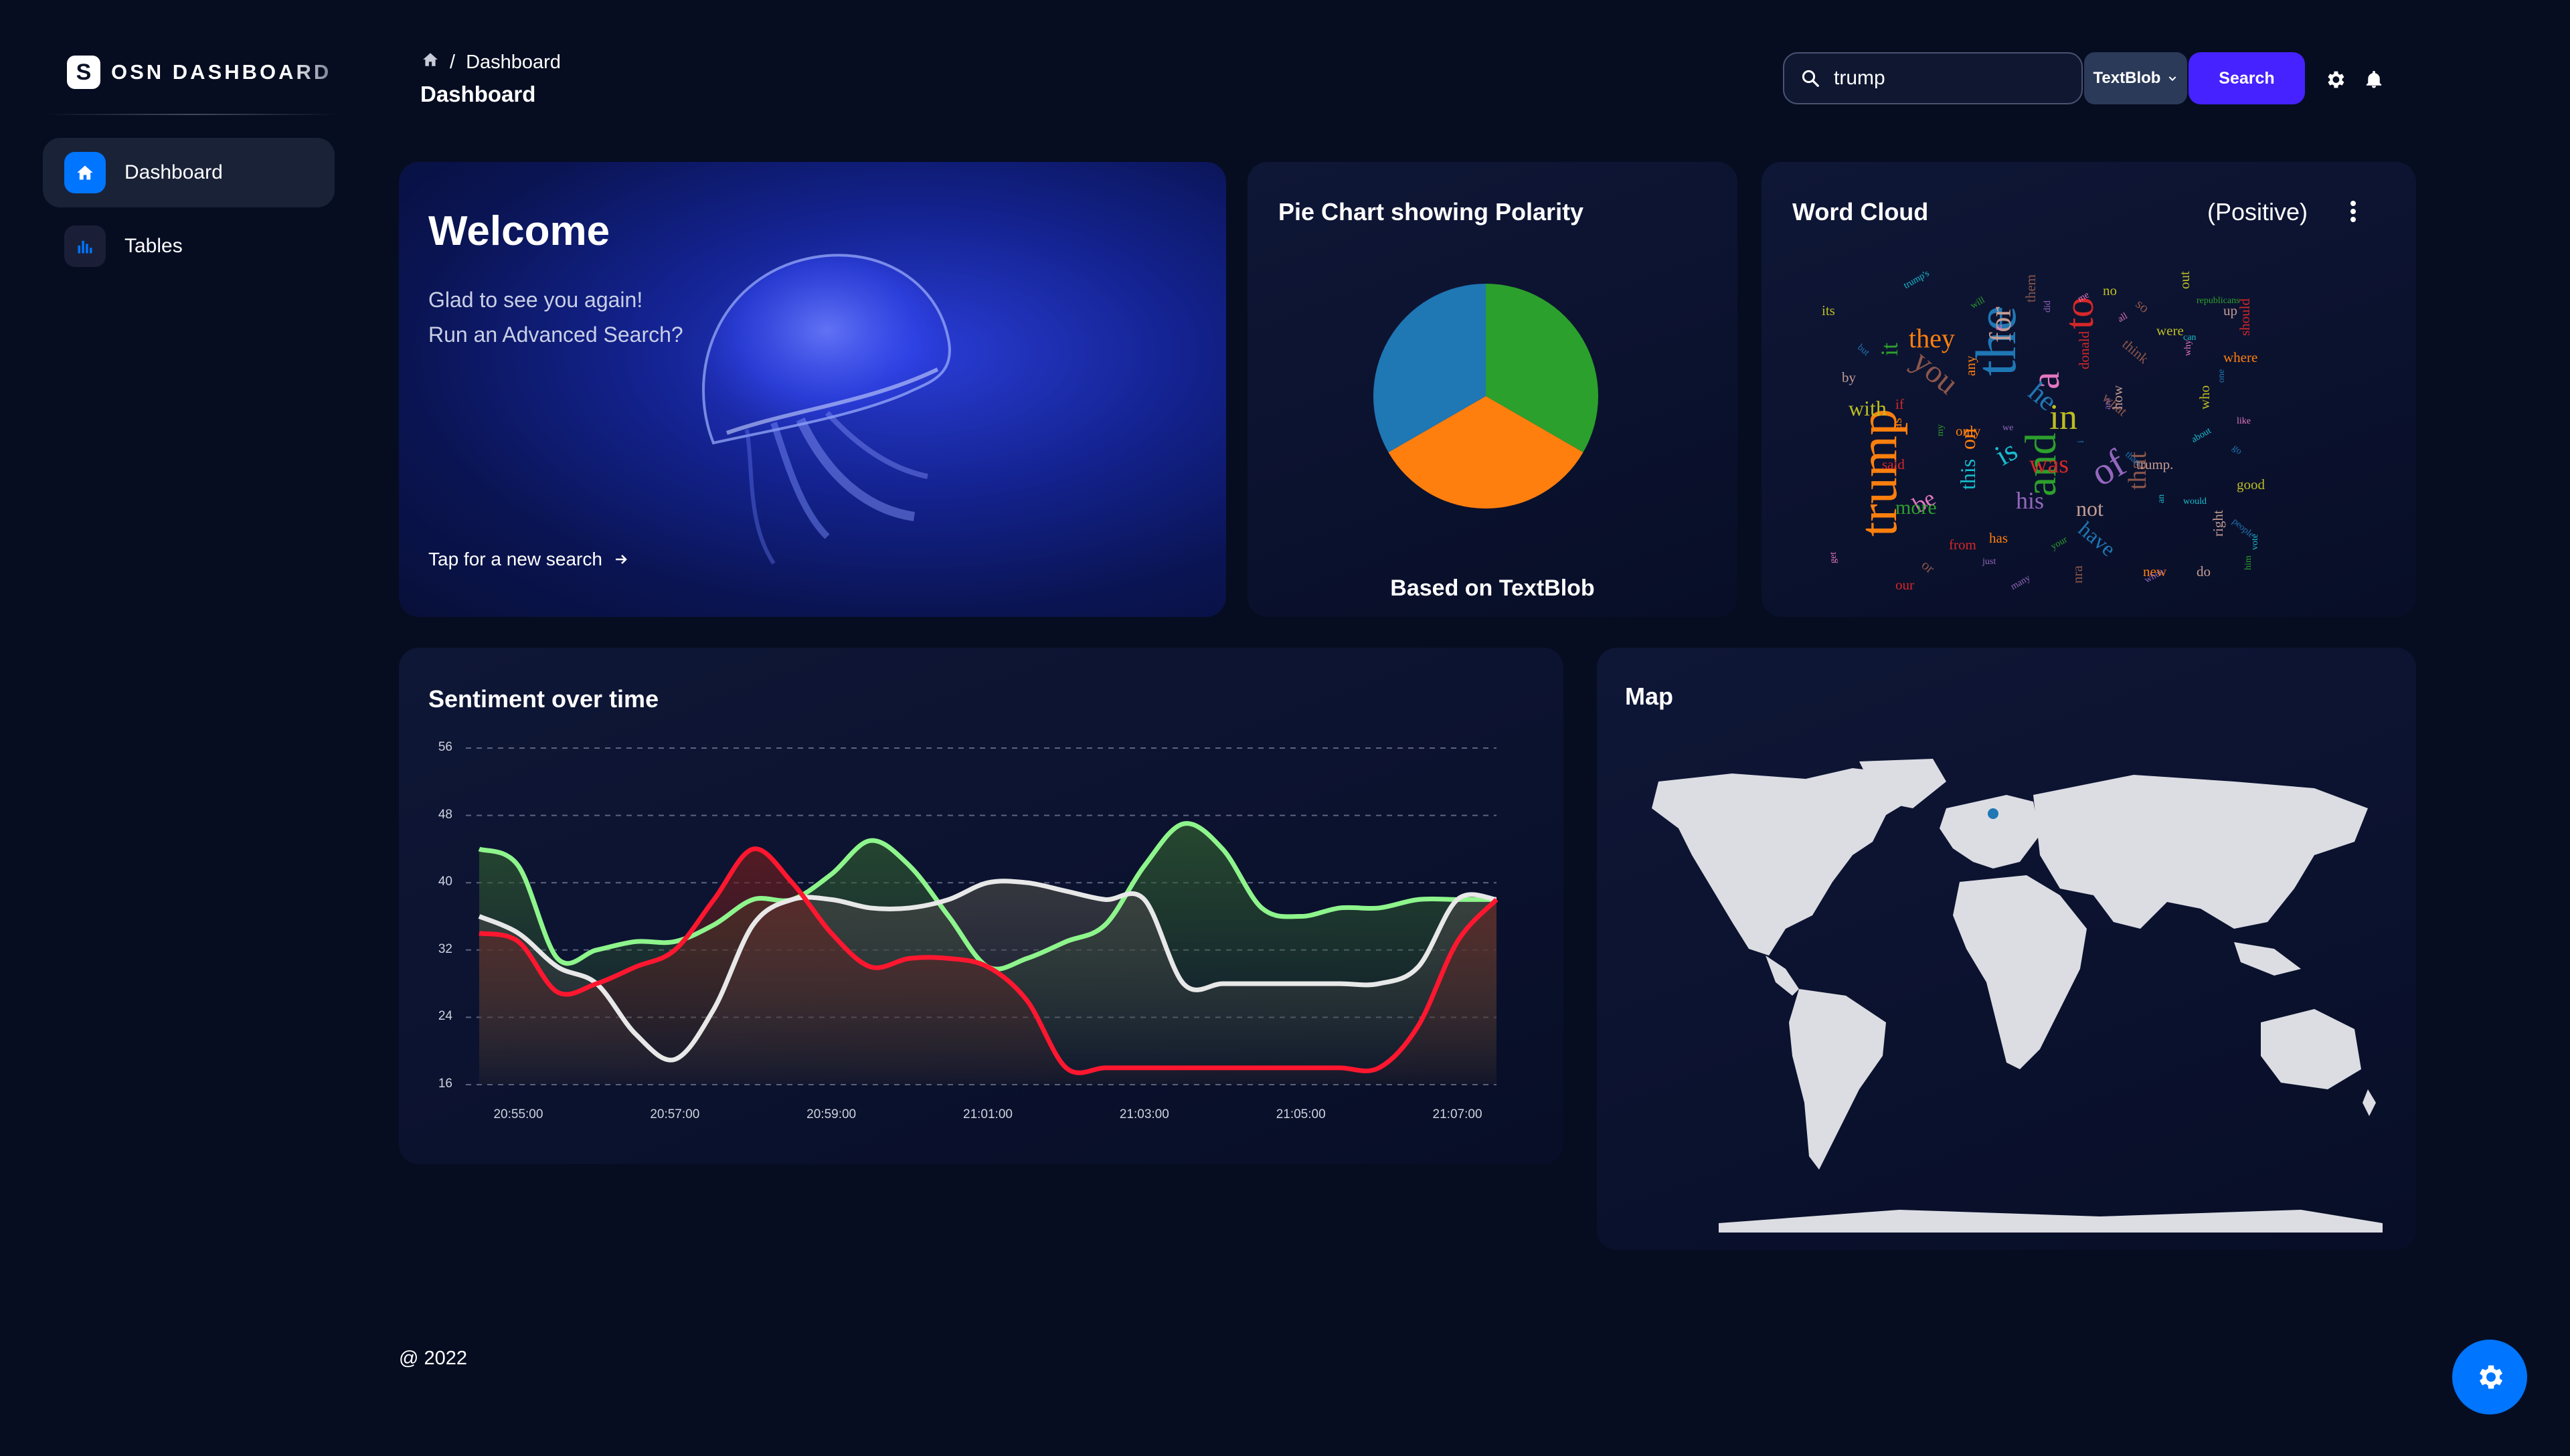 The image size is (2570, 1456). What do you see at coordinates (1486, 396) in the screenshot?
I see `polarity-pie-chart` at bounding box center [1486, 396].